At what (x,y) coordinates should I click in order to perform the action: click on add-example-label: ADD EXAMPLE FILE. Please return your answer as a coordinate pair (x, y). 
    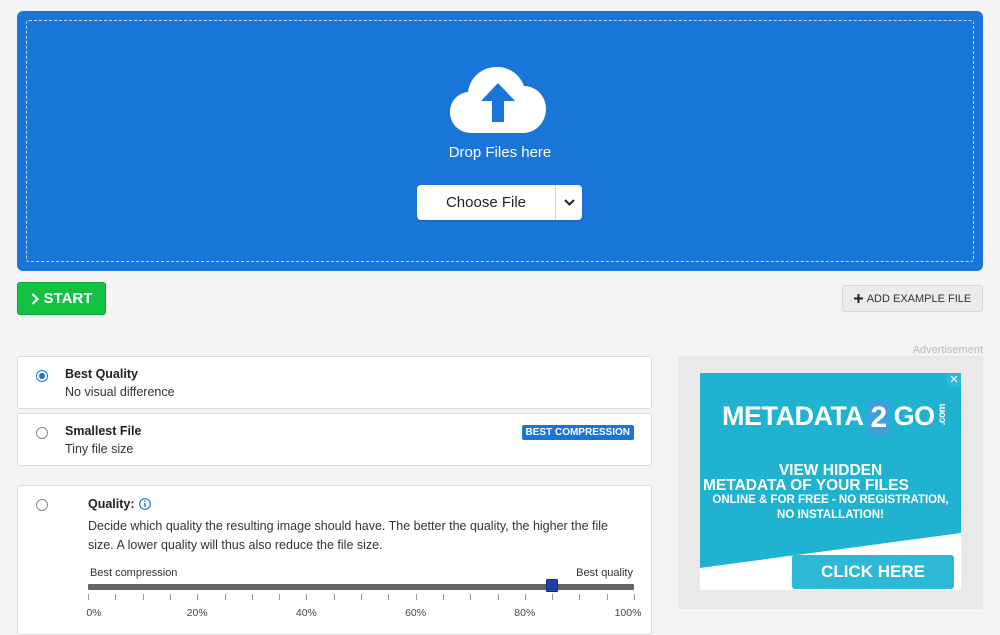
    Looking at the image, I should click on (919, 298).